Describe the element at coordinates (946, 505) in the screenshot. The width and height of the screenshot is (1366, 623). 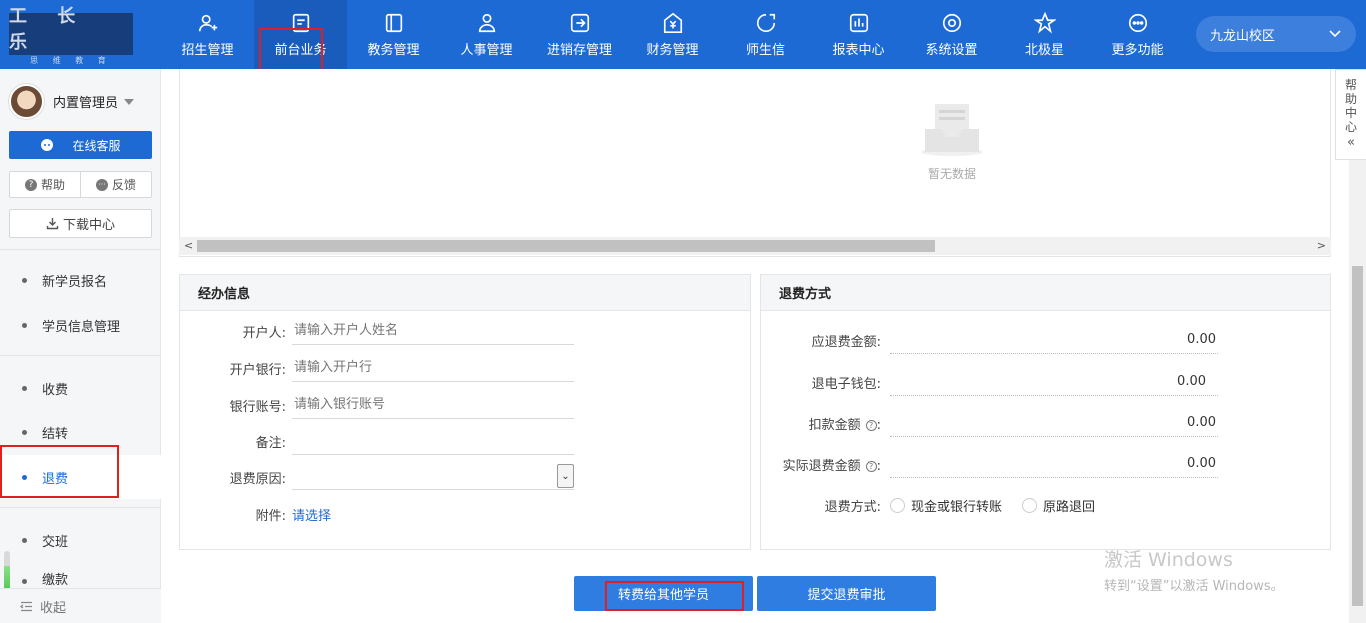
I see `method-option-cash: 现金或银行转账` at that location.